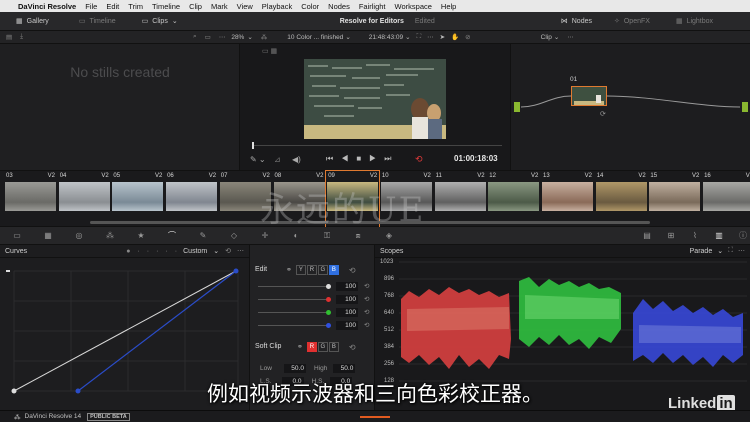 This screenshot has height=422, width=750. Describe the element at coordinates (300, 270) in the screenshot. I see `channel-y-button: Y` at that location.